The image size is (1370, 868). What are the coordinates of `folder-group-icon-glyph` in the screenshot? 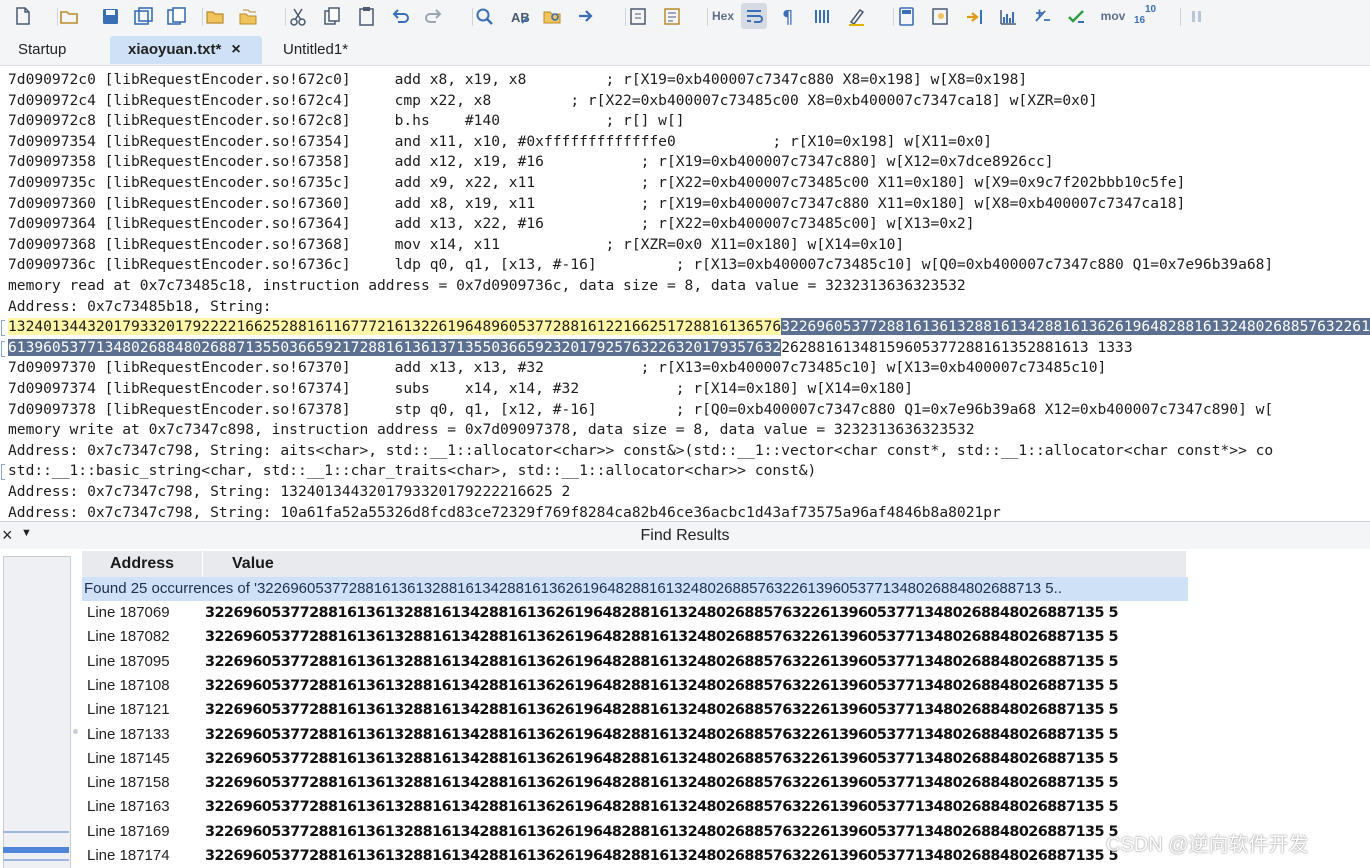 It's located at (248, 17).